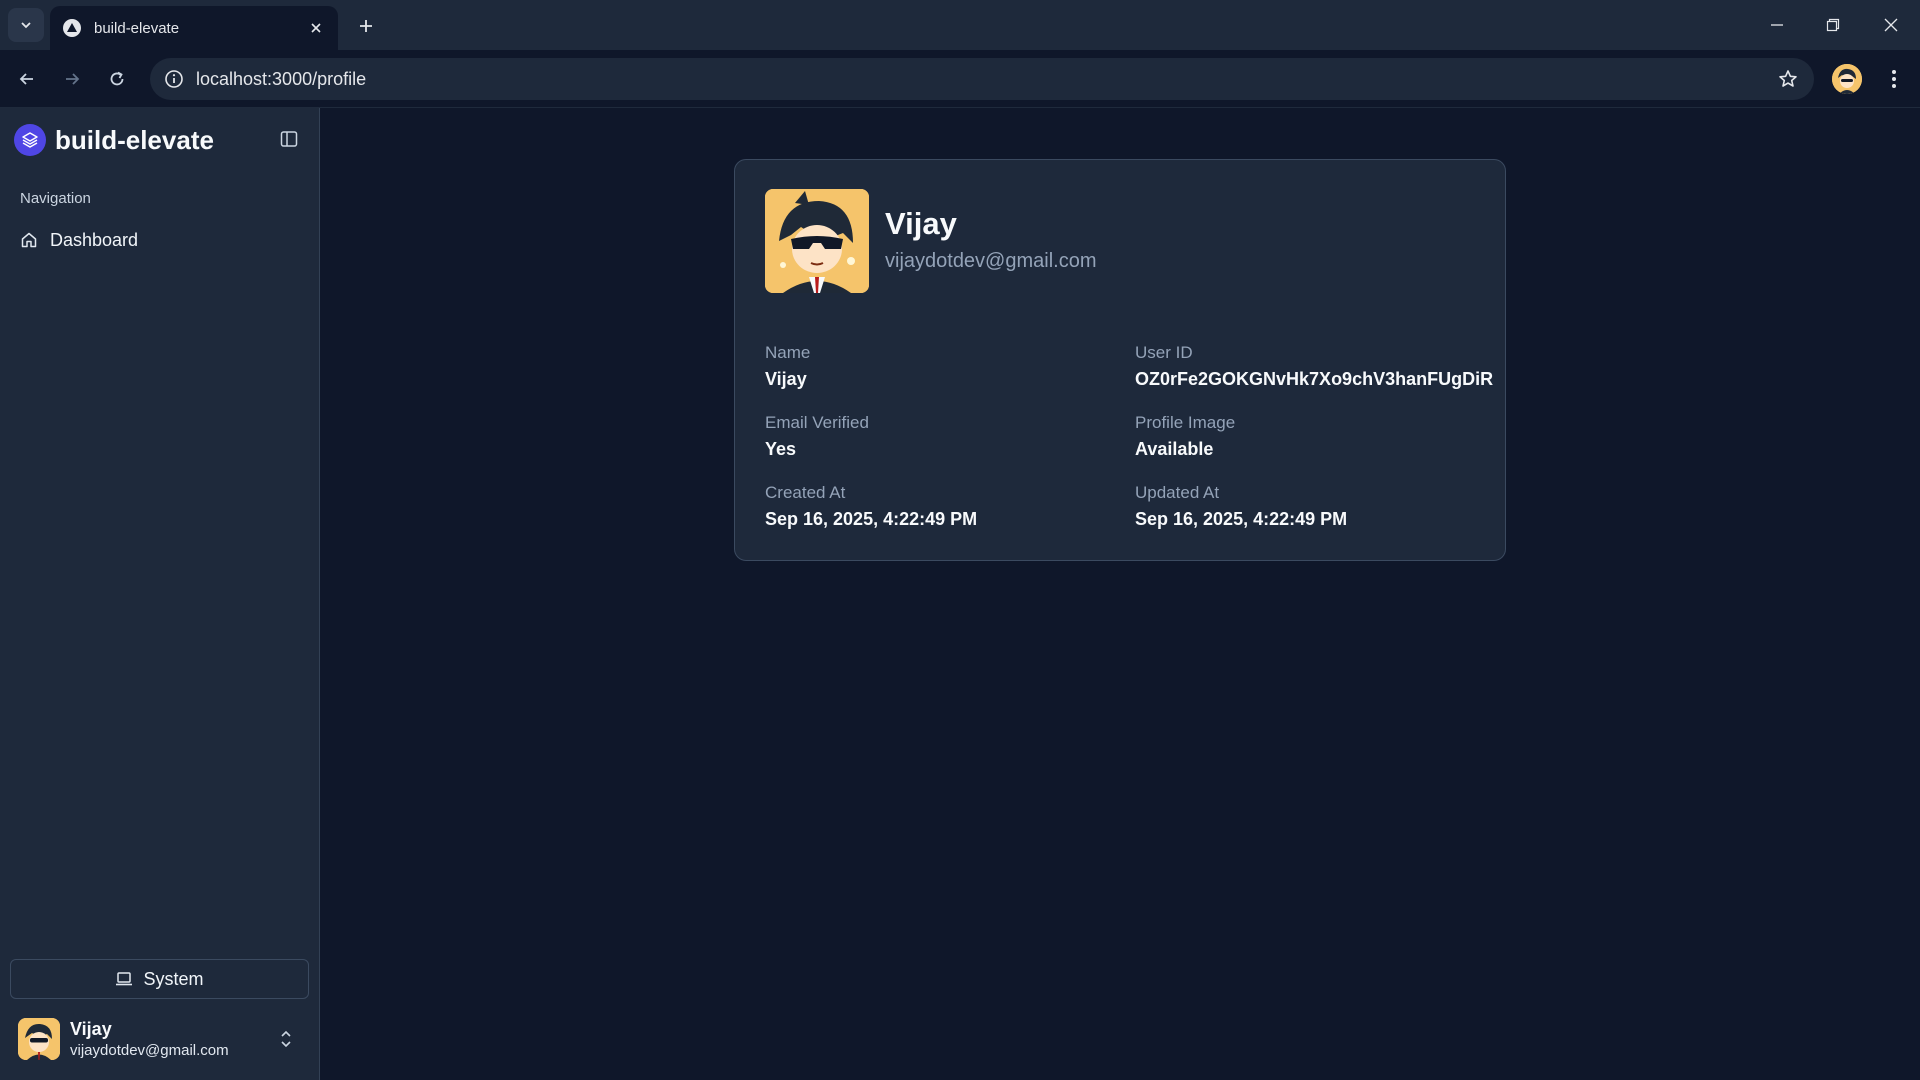 Image resolution: width=1920 pixels, height=1080 pixels. Describe the element at coordinates (1300, 436) in the screenshot. I see `field-profile-image: Profile Image Available` at that location.